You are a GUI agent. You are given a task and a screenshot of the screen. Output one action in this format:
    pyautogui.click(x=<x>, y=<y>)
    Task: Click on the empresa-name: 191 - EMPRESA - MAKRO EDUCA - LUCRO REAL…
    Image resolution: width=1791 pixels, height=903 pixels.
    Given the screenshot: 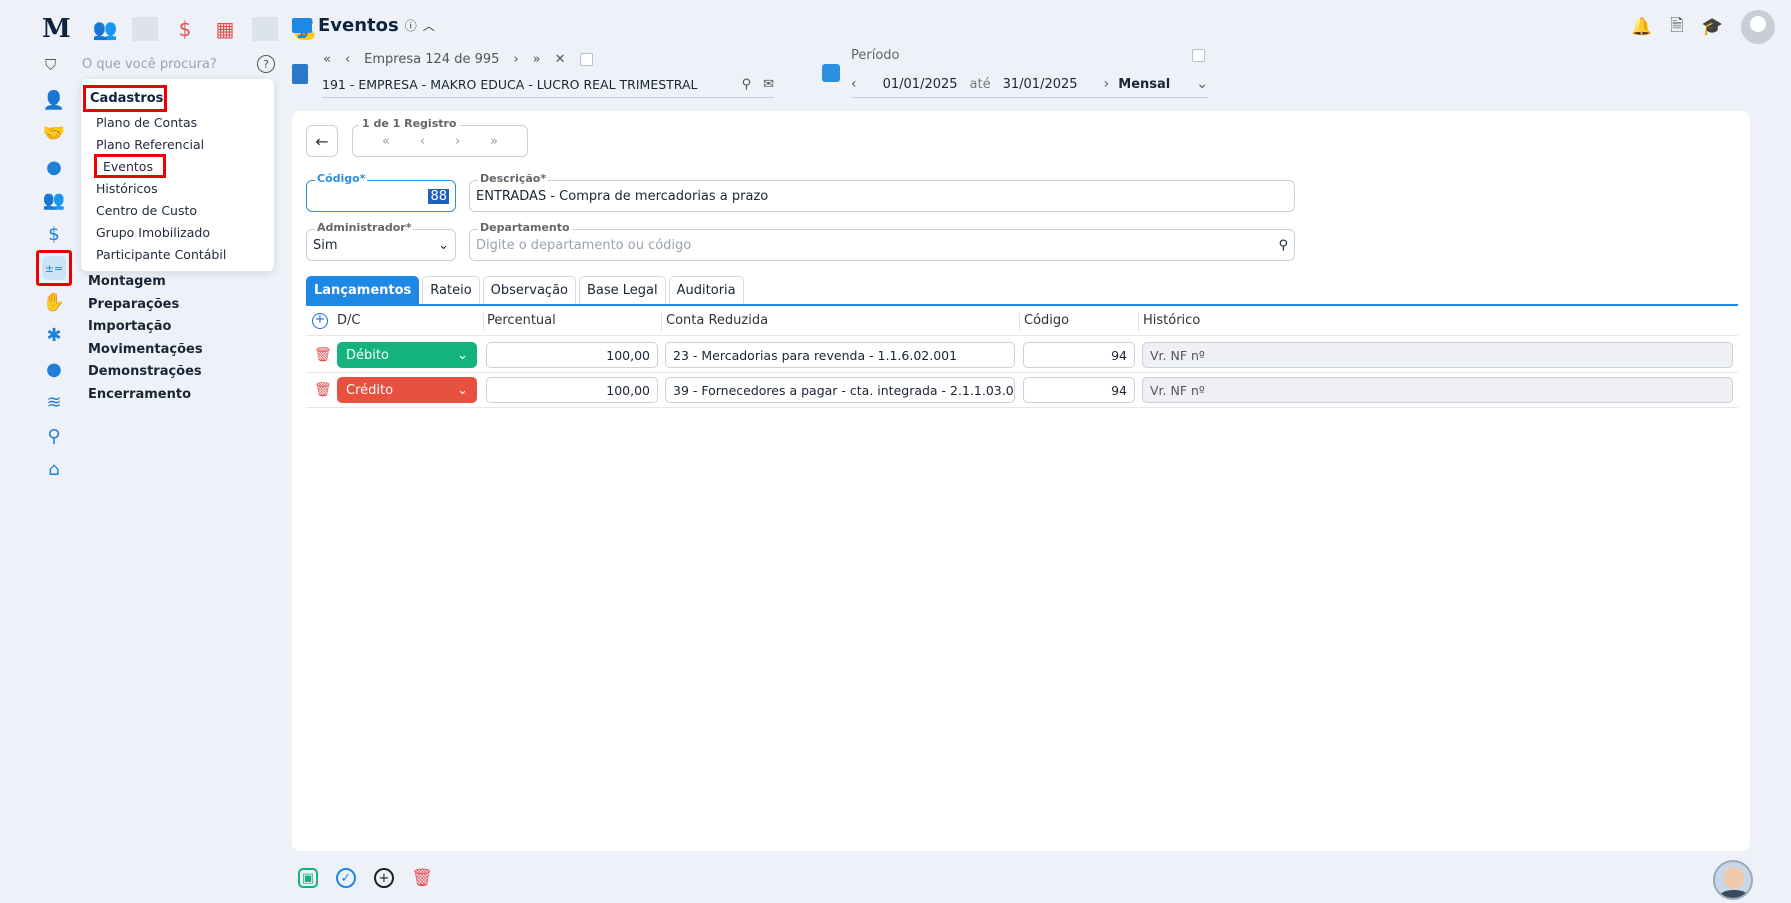 What is the action you would take?
    pyautogui.click(x=510, y=84)
    